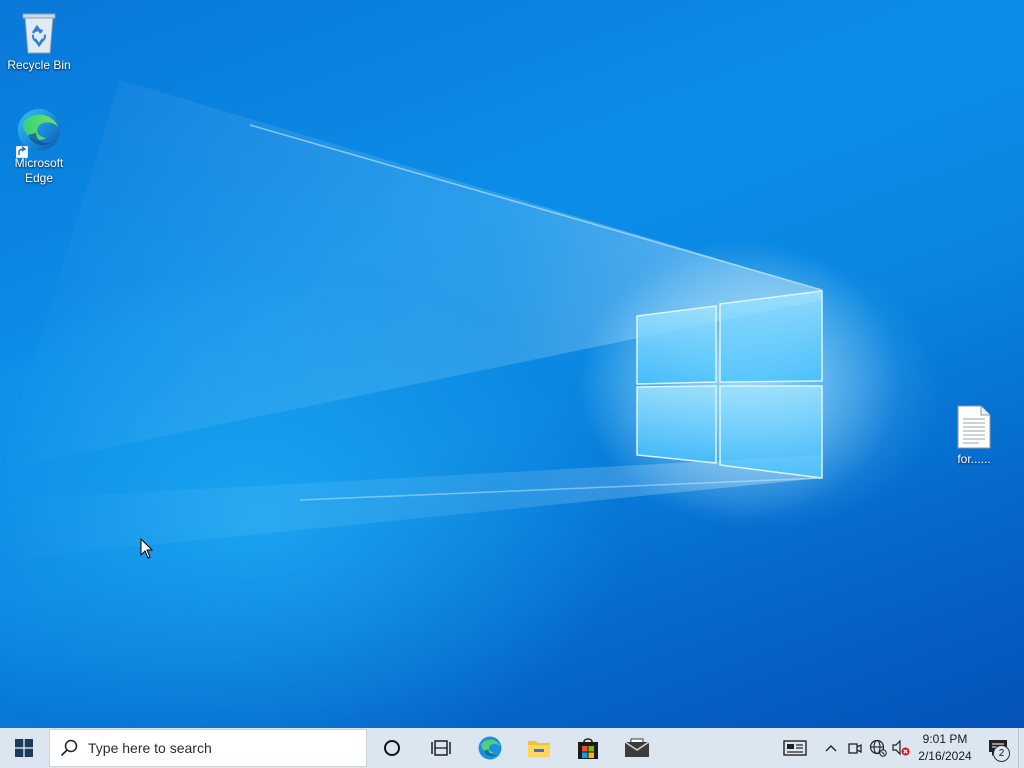 The width and height of the screenshot is (1024, 768). I want to click on desktop-icon-recycle-bin: Recycle Bin, so click(39, 40).